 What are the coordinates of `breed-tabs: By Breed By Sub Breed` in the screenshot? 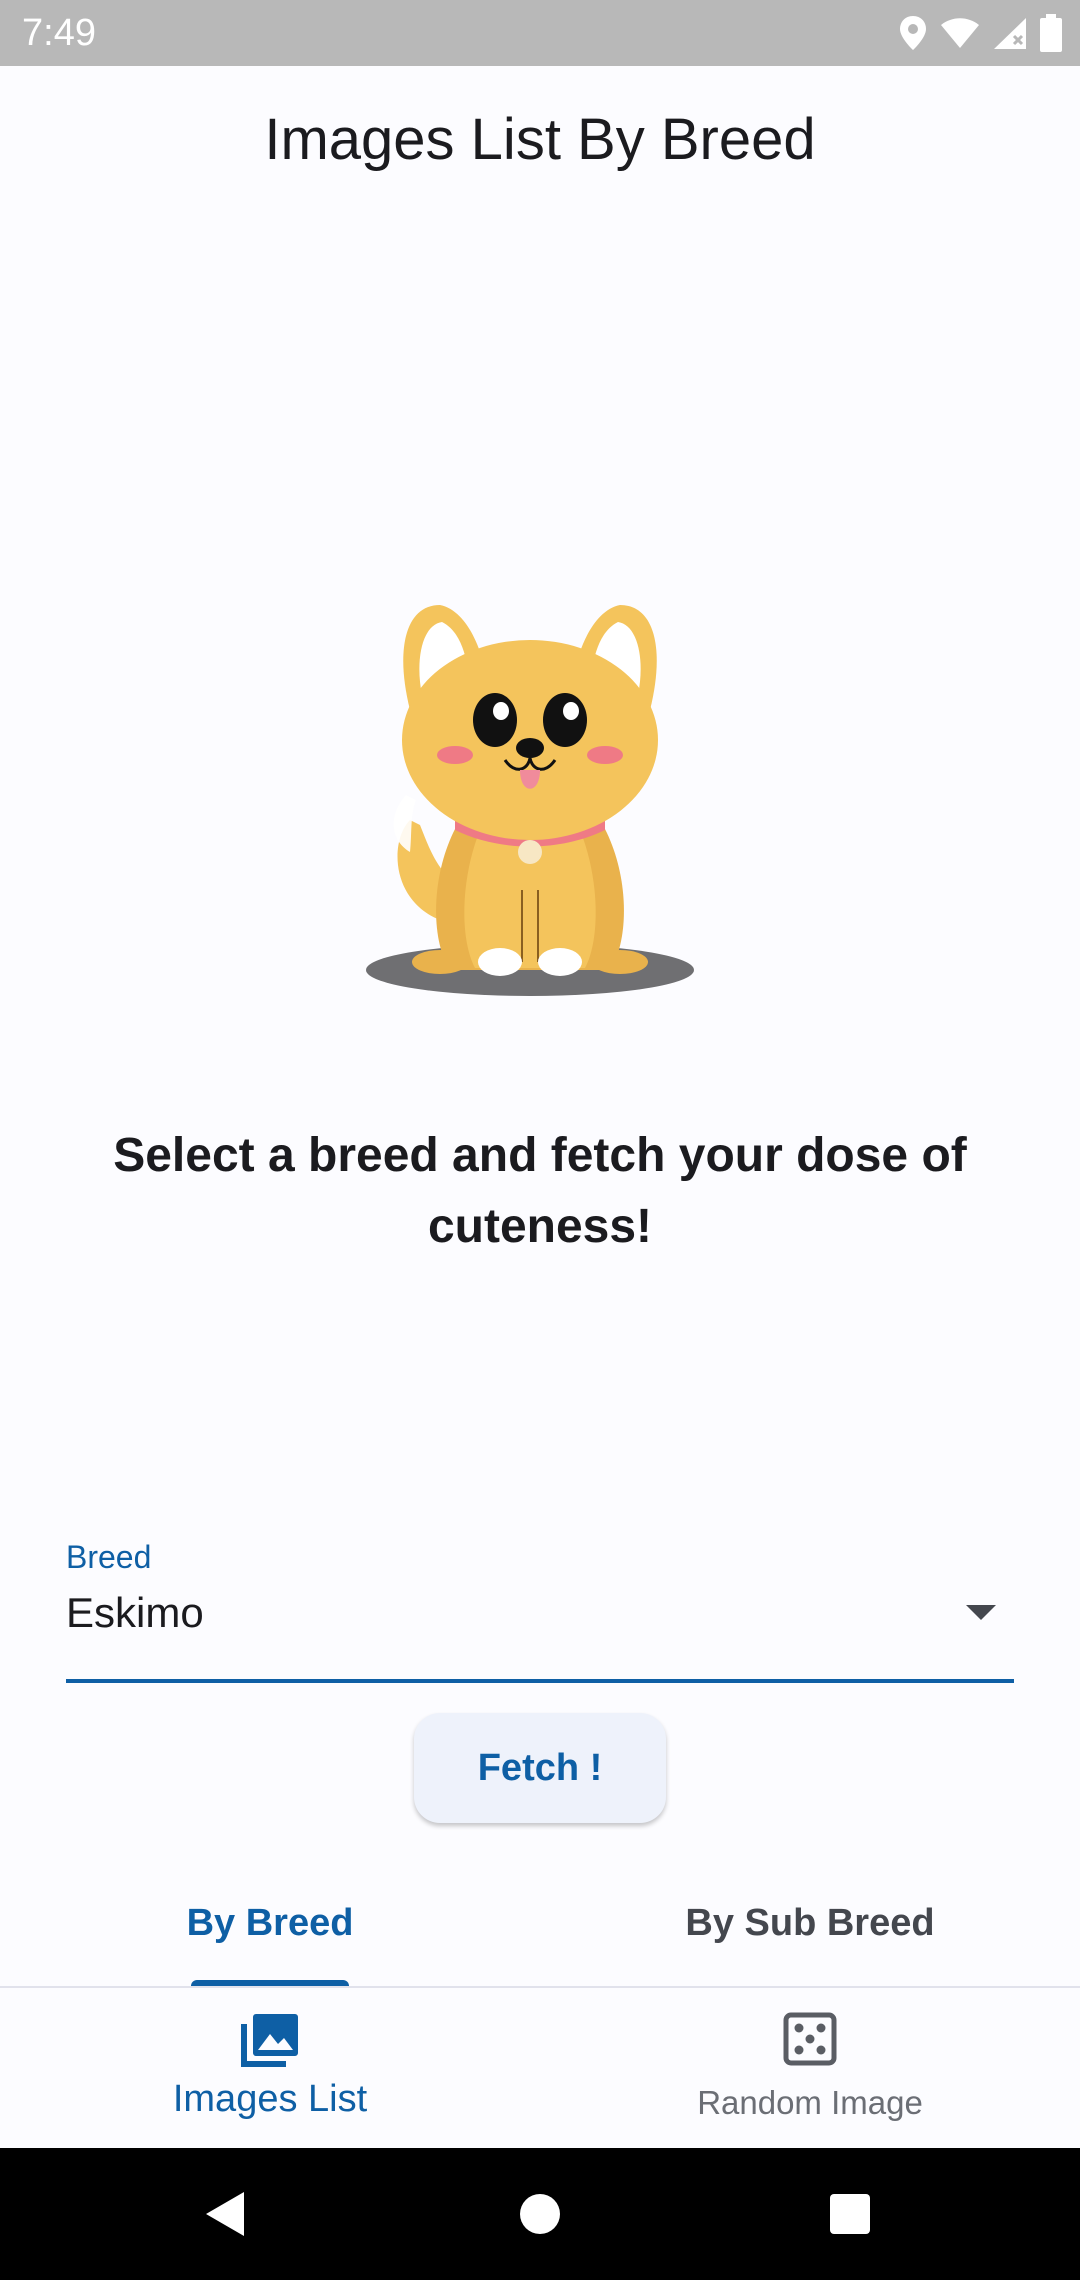 It's located at (540, 1924).